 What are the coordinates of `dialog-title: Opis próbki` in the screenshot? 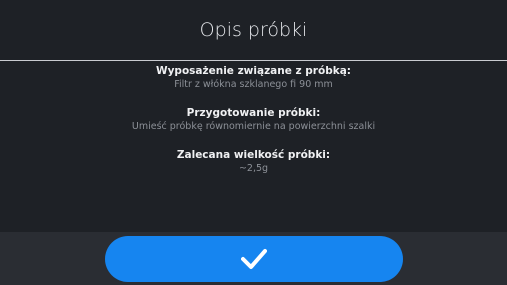 It's located at (253, 30).